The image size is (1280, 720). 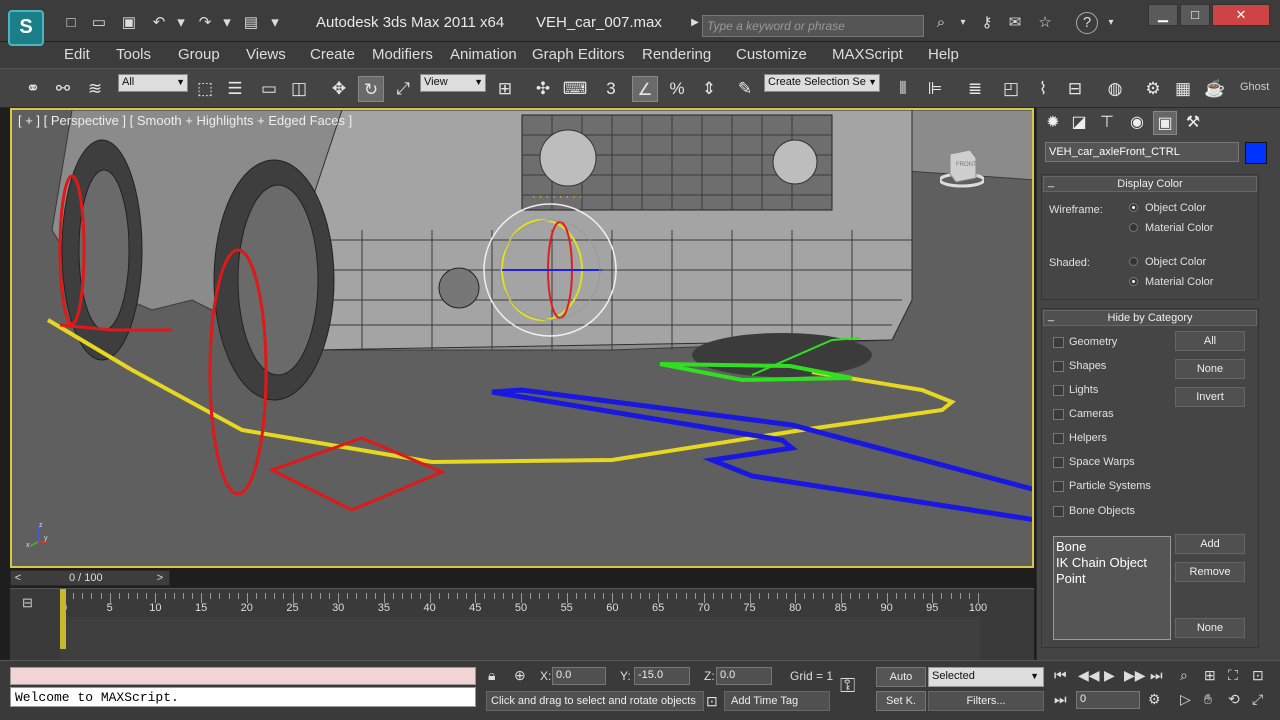 I want to click on auto-key-button: Auto, so click(x=901, y=677).